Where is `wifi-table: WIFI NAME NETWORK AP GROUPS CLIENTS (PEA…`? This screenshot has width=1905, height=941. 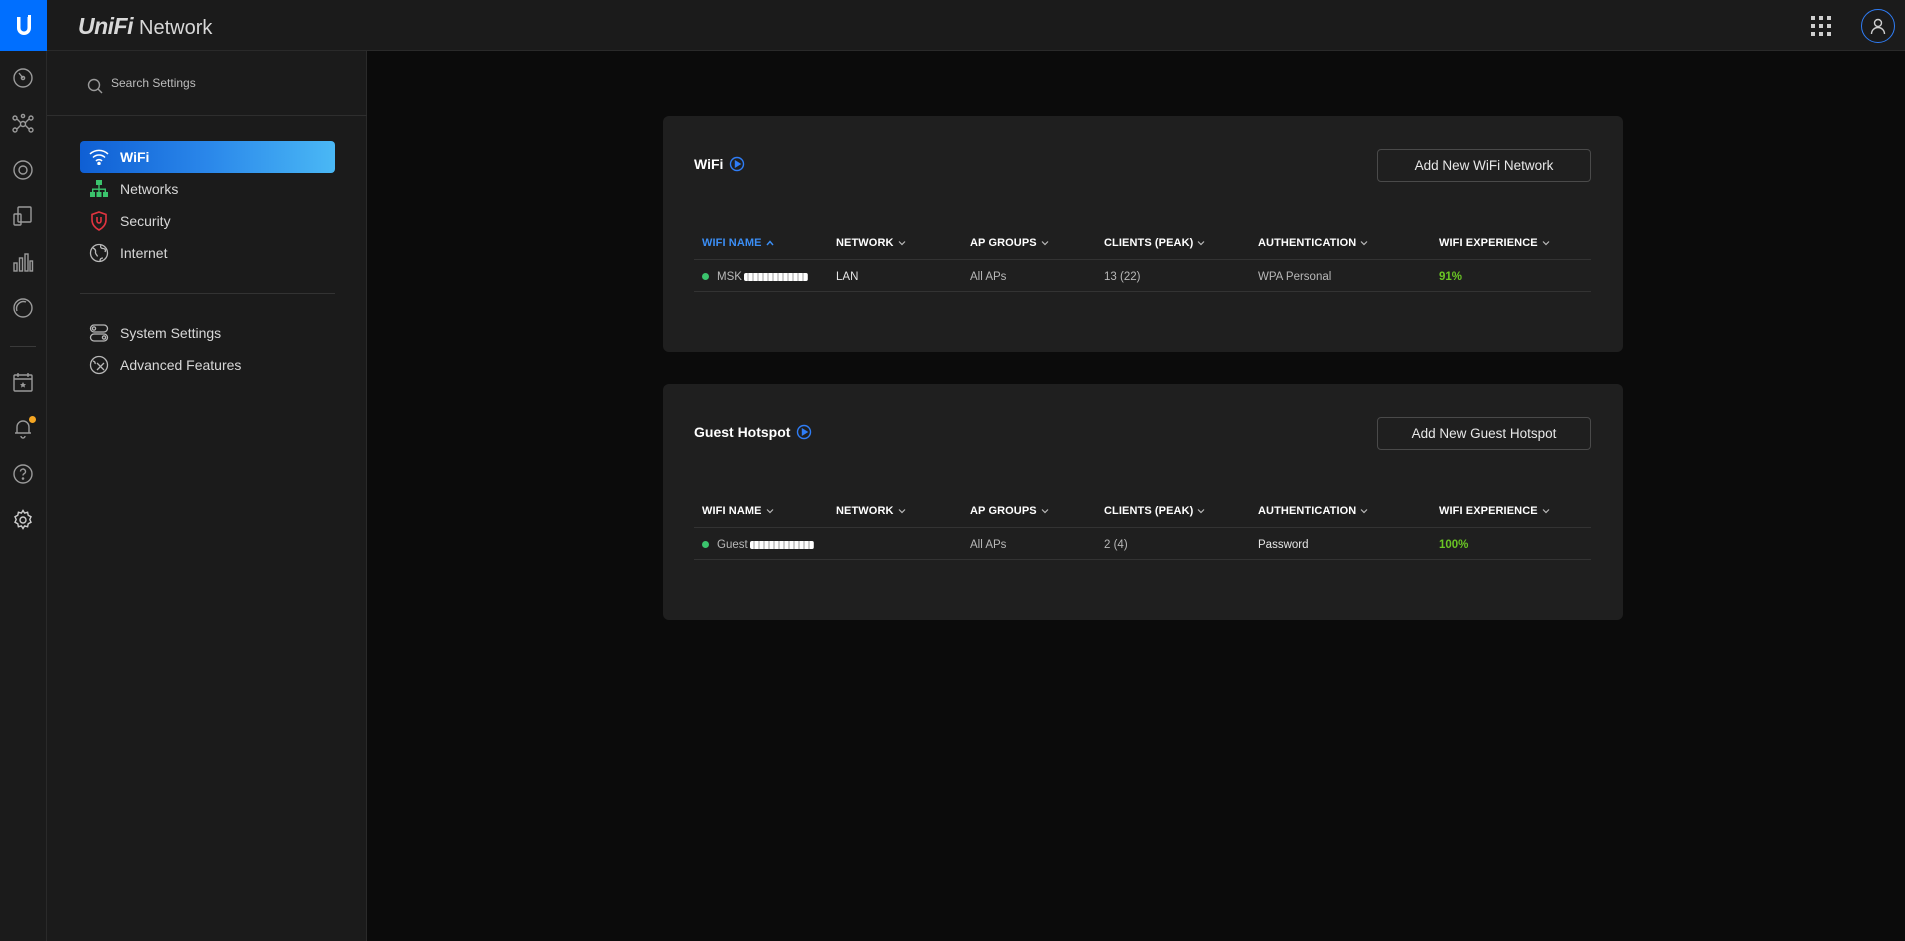
wifi-table: WIFI NAME NETWORK AP GROUPS CLIENTS (PEA… is located at coordinates (1142, 259).